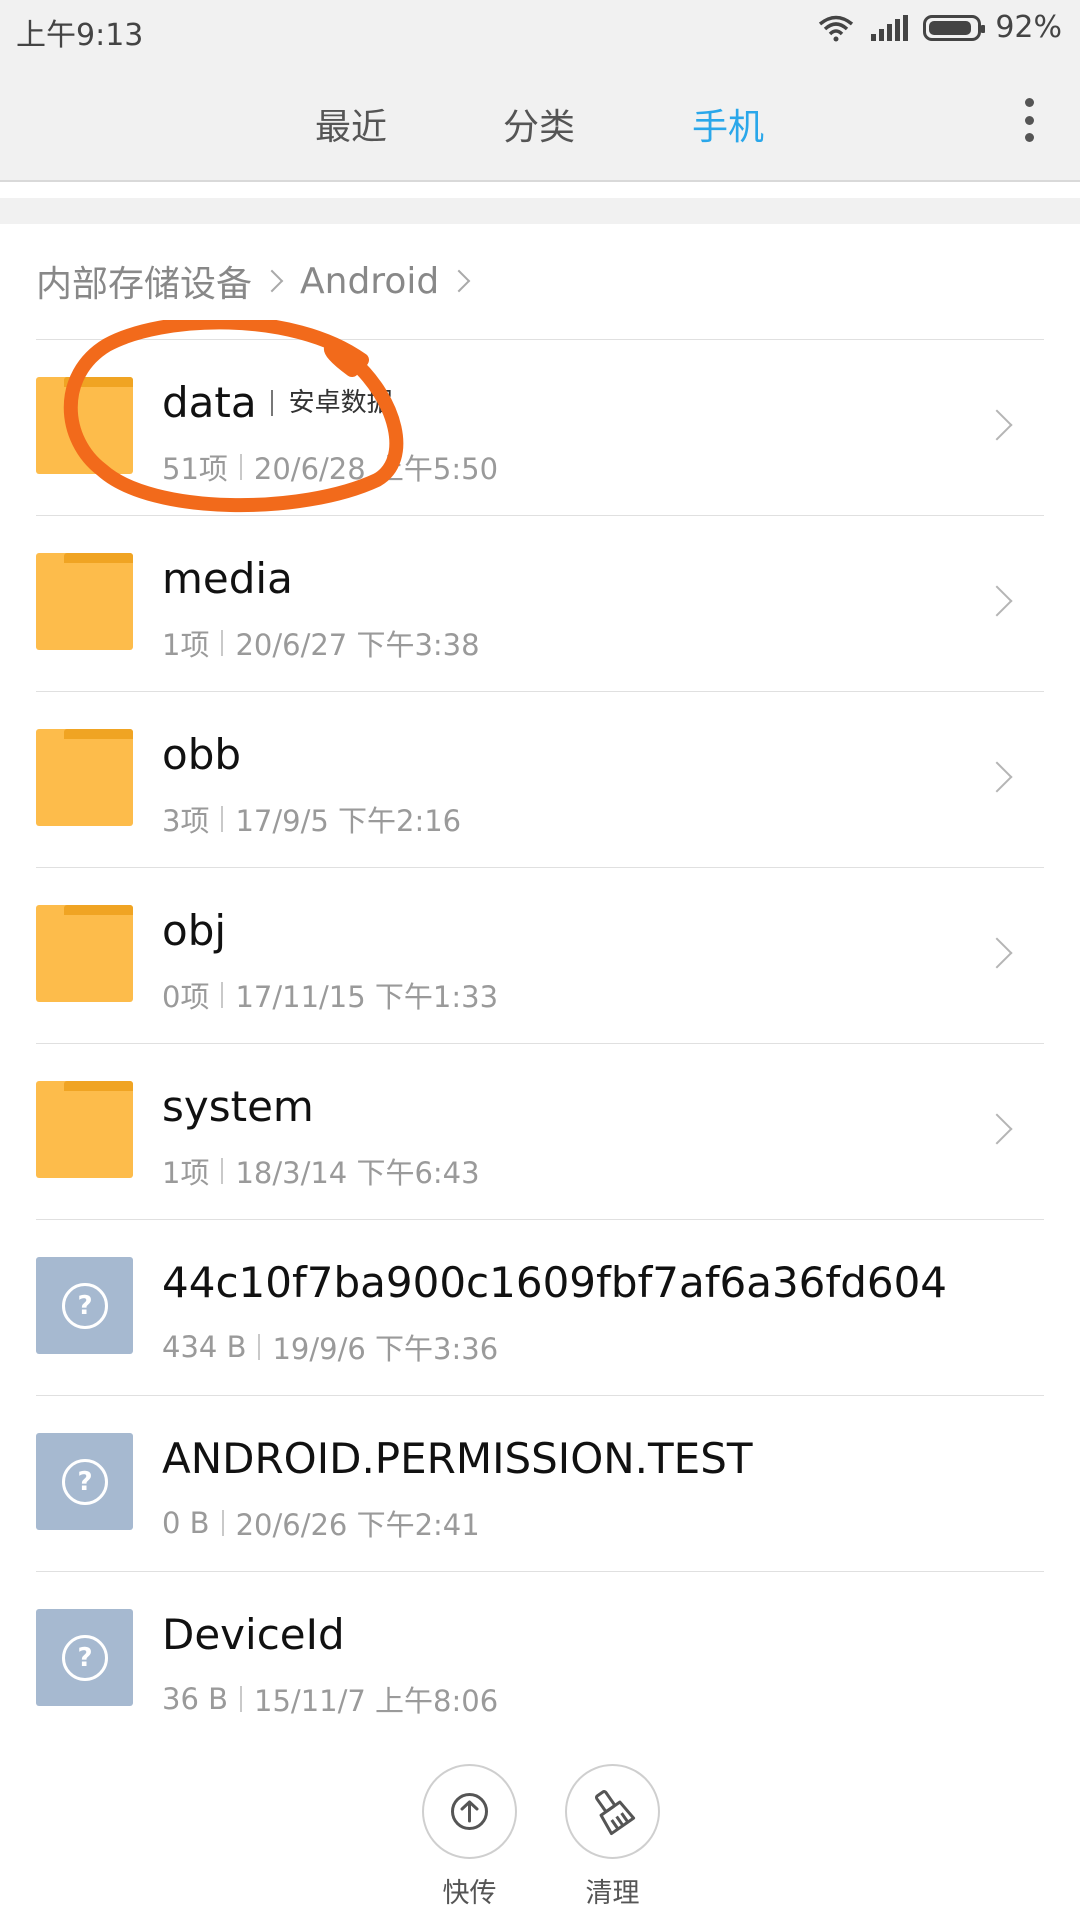 The height and width of the screenshot is (1920, 1080). I want to click on file-count: 3项, so click(186, 821).